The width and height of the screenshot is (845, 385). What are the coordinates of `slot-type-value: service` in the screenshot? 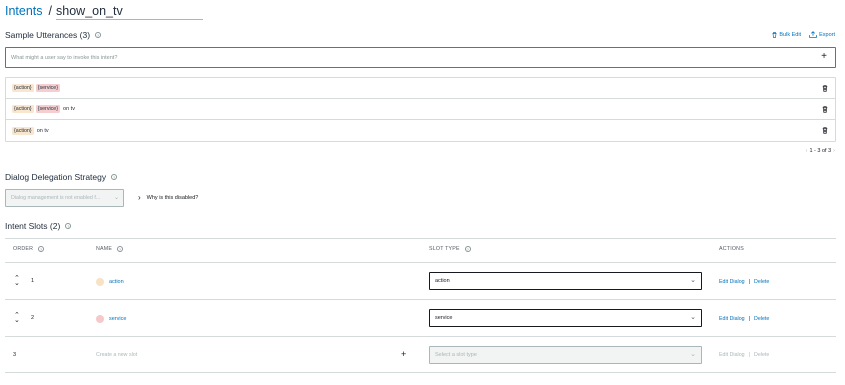 It's located at (444, 318).